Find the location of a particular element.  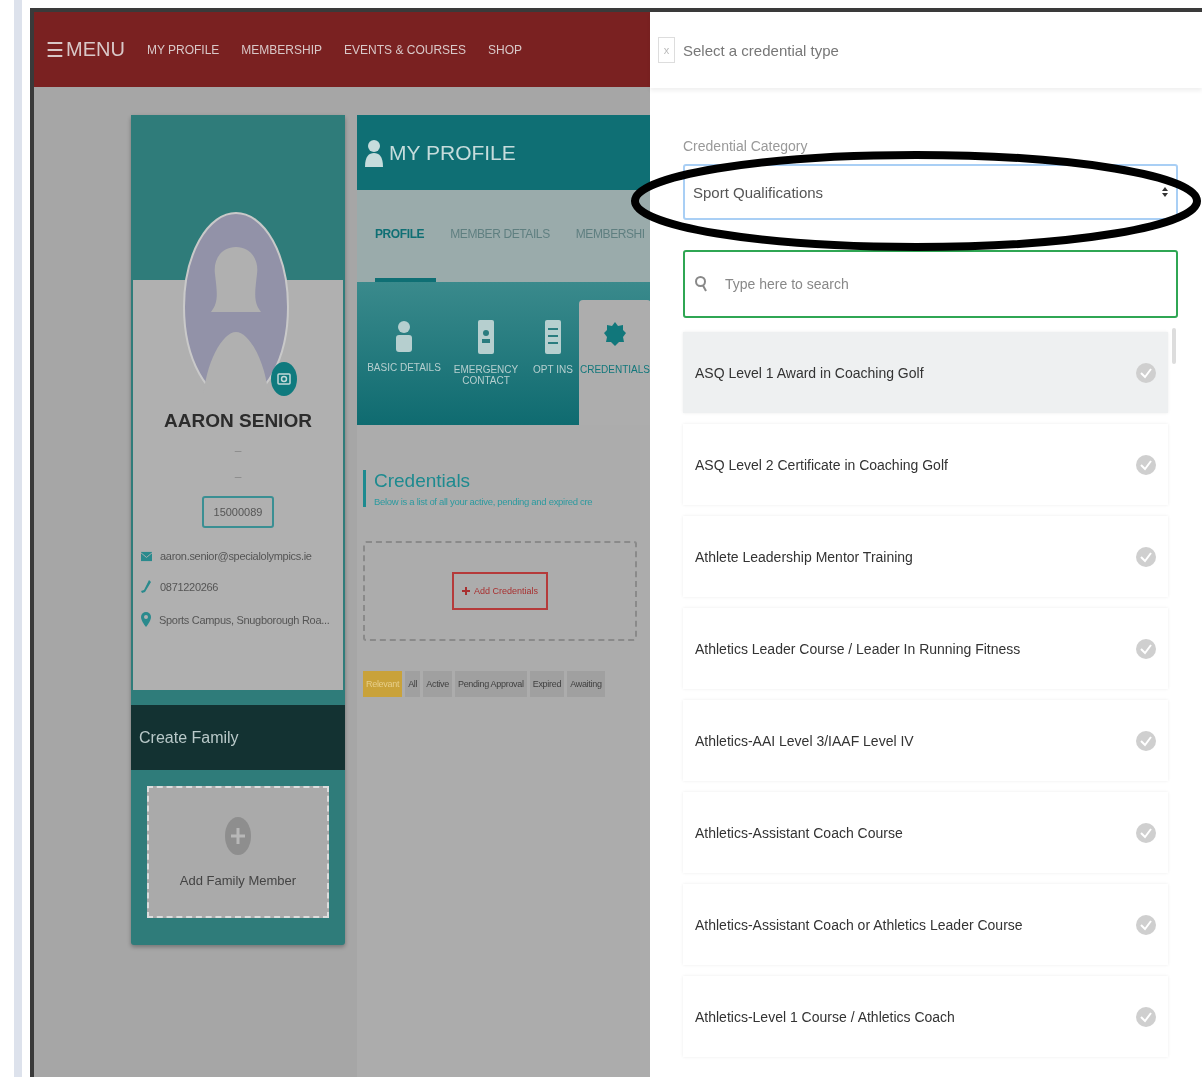

sort-arrows-icon is located at coordinates (1165, 192).